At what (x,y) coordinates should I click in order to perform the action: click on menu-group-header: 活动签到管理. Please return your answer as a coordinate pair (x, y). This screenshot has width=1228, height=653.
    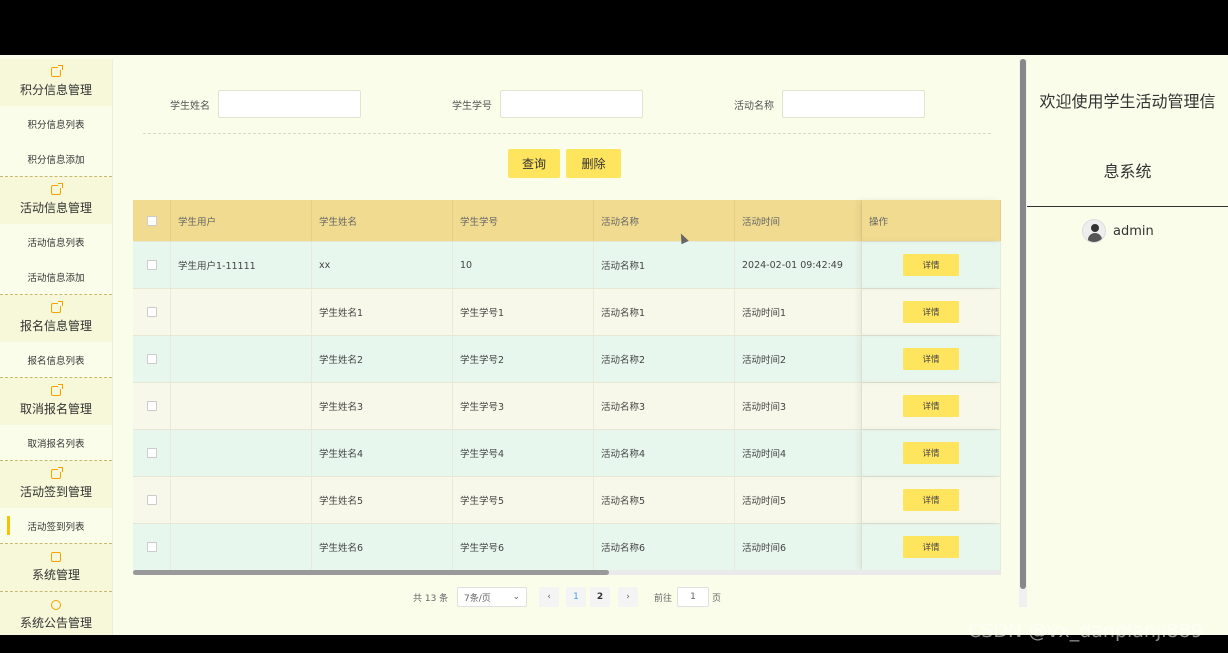
    Looking at the image, I should click on (56, 484).